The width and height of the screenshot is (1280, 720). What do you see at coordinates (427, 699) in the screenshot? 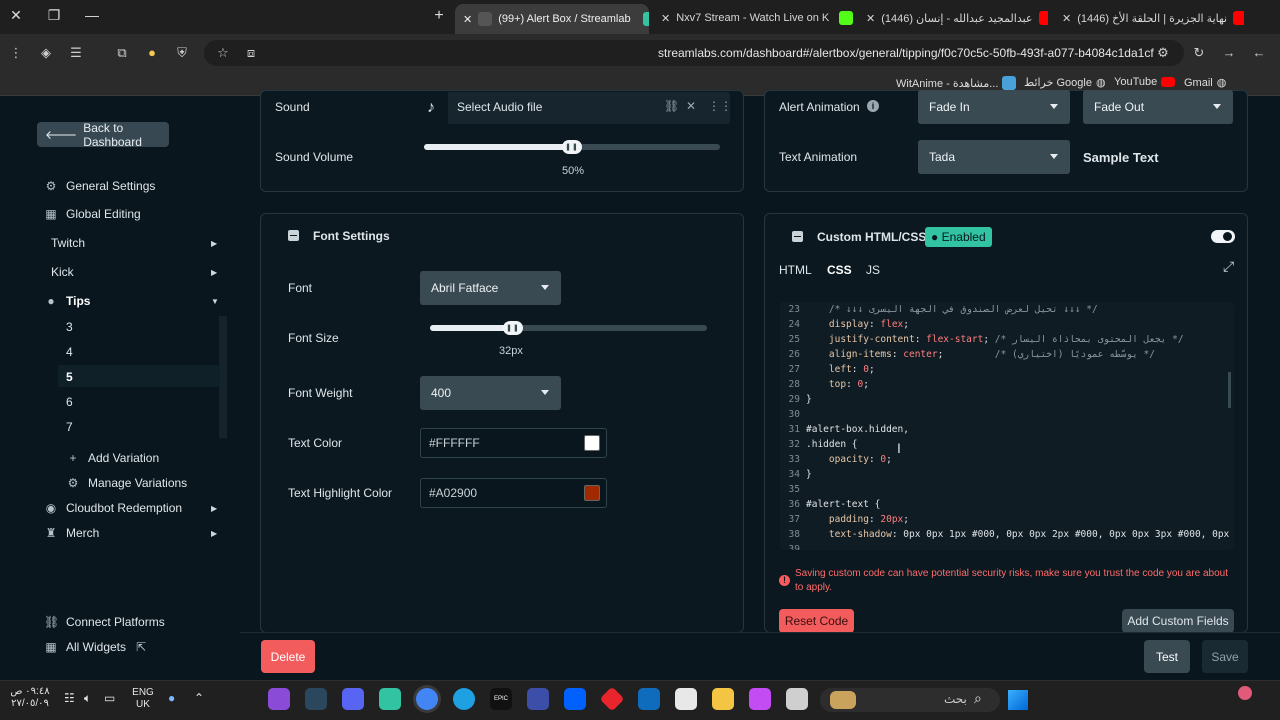
I see `chrome-icon` at bounding box center [427, 699].